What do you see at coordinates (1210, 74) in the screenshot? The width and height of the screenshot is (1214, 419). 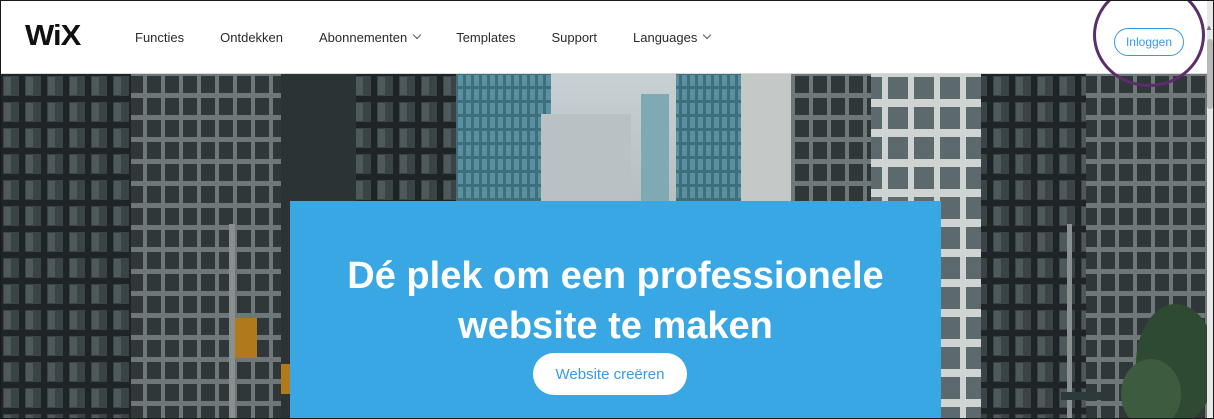 I see `scrollbar-thumb` at bounding box center [1210, 74].